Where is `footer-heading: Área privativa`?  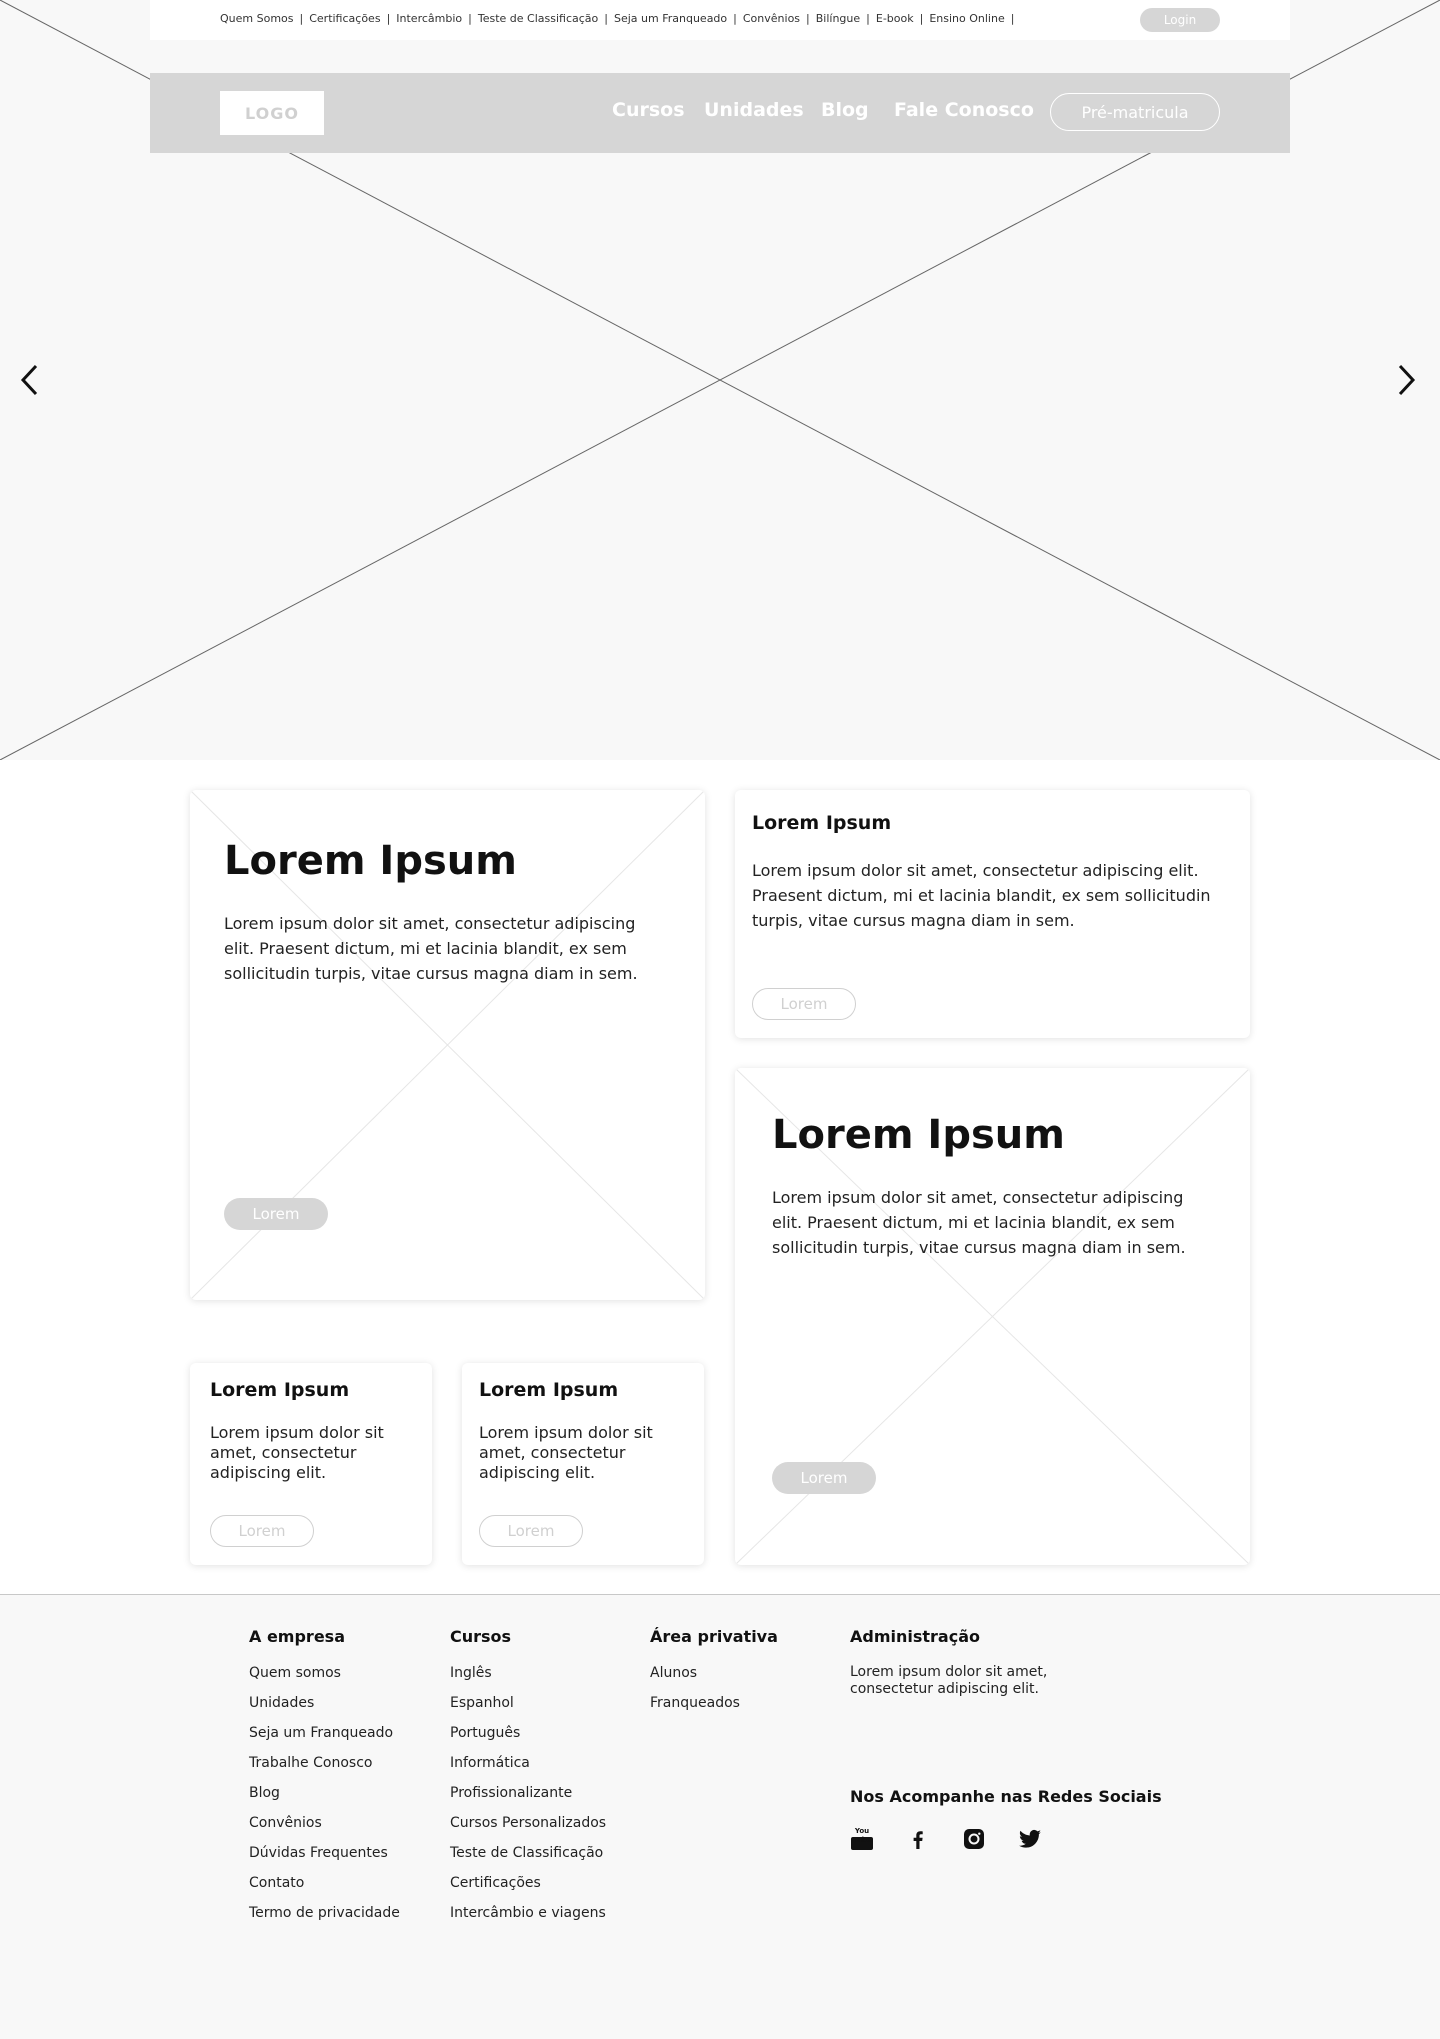
footer-heading: Área privativa is located at coordinates (714, 1636).